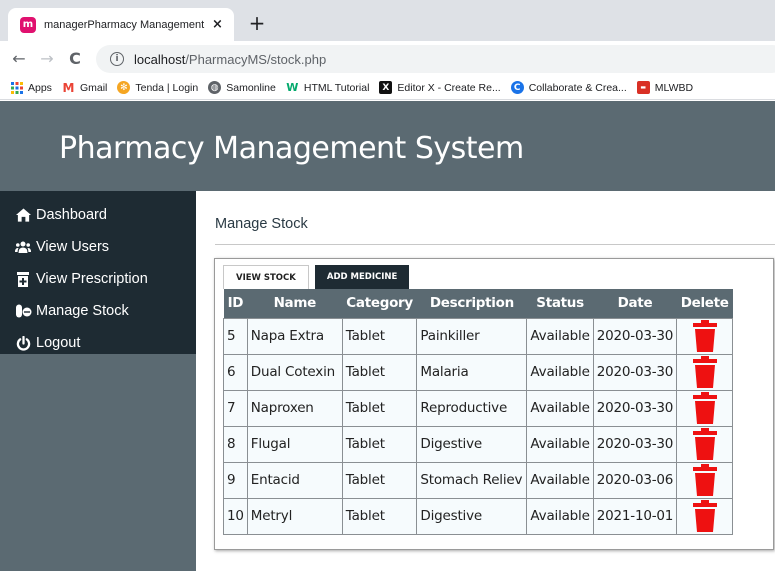 The image size is (775, 571). Describe the element at coordinates (98, 311) in the screenshot. I see `sidebar-item-manage-stock: Manage Stock` at that location.